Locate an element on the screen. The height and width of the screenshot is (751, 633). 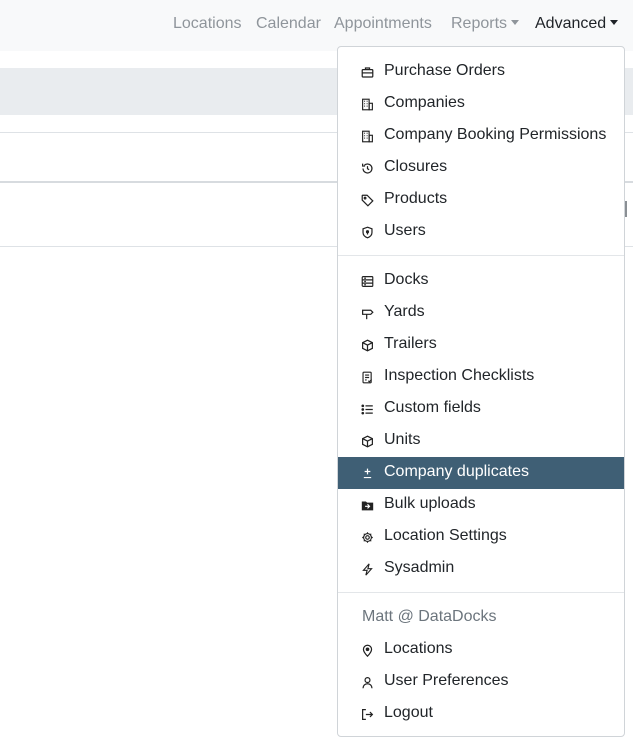
menu-item-logout: Logout is located at coordinates (481, 714).